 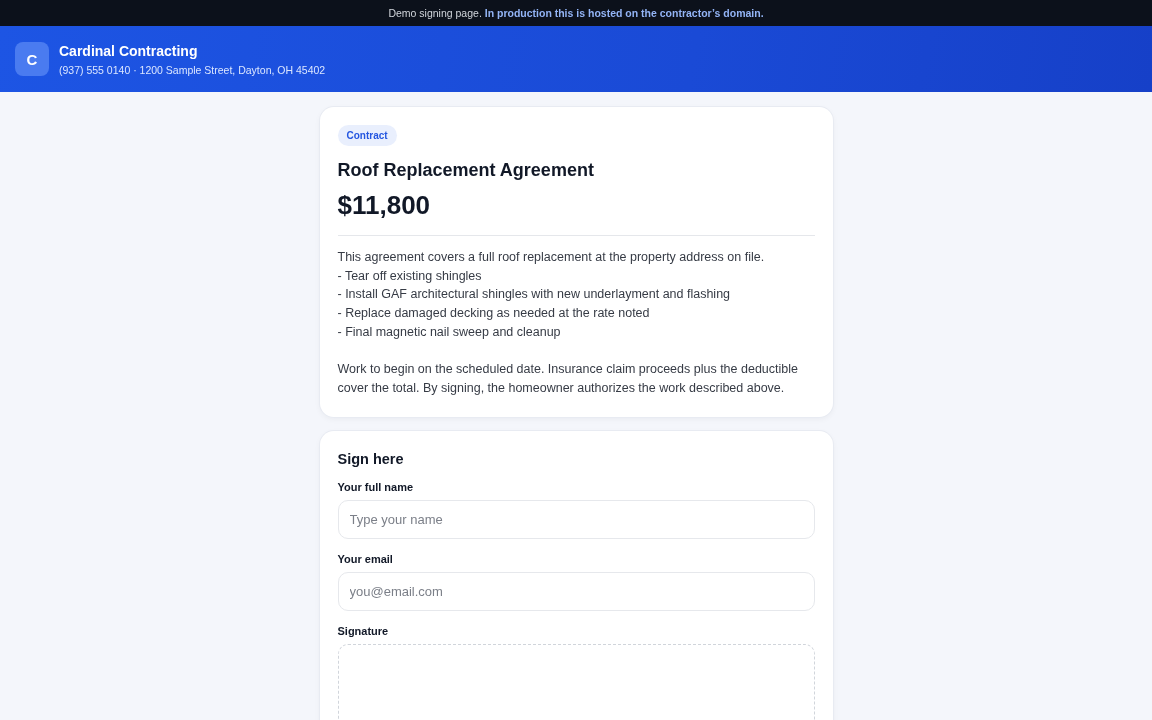 I want to click on company-contact: (937) 555 0140 · 1200 Sample Street, Dayton, OH 45402, so click(x=192, y=69).